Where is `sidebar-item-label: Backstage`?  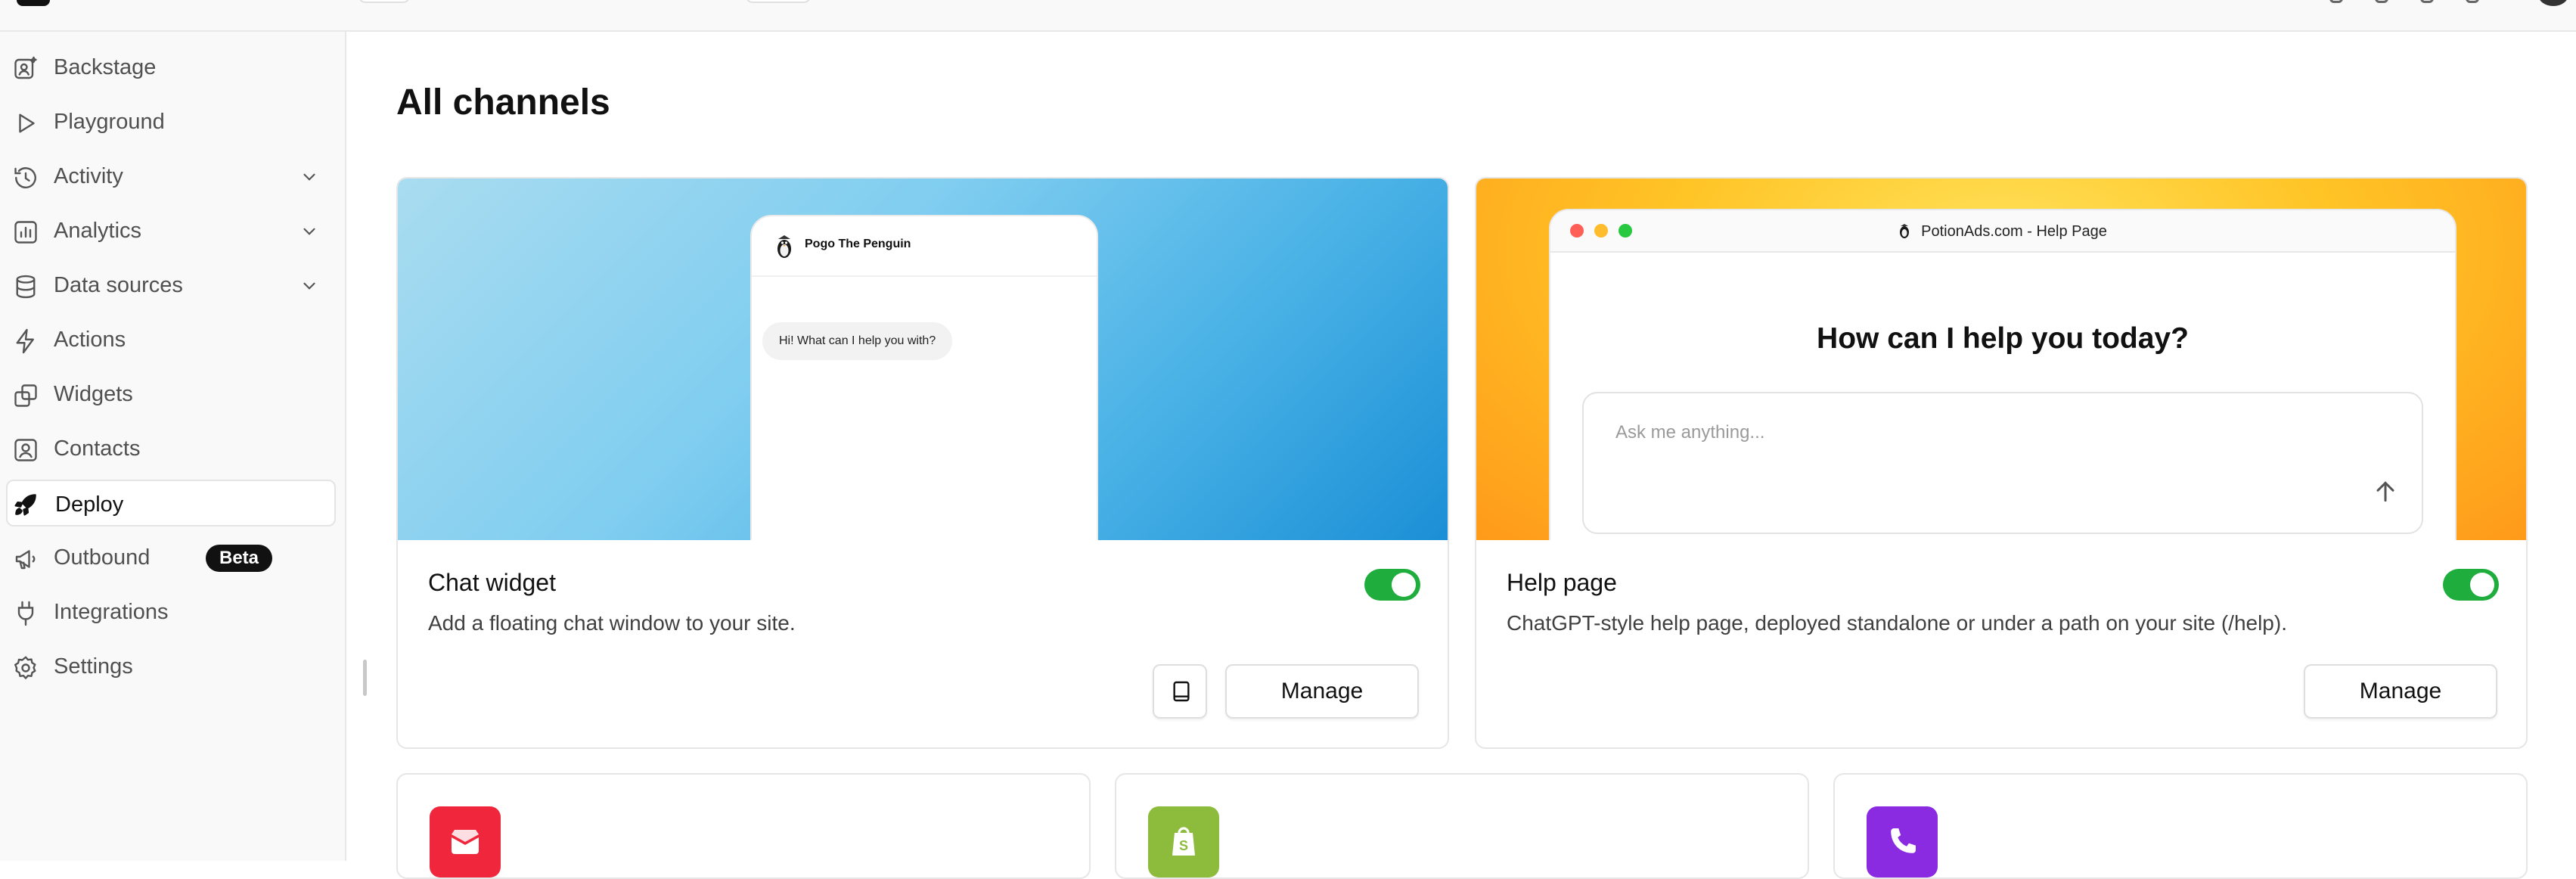
sidebar-item-label: Backstage is located at coordinates (105, 67).